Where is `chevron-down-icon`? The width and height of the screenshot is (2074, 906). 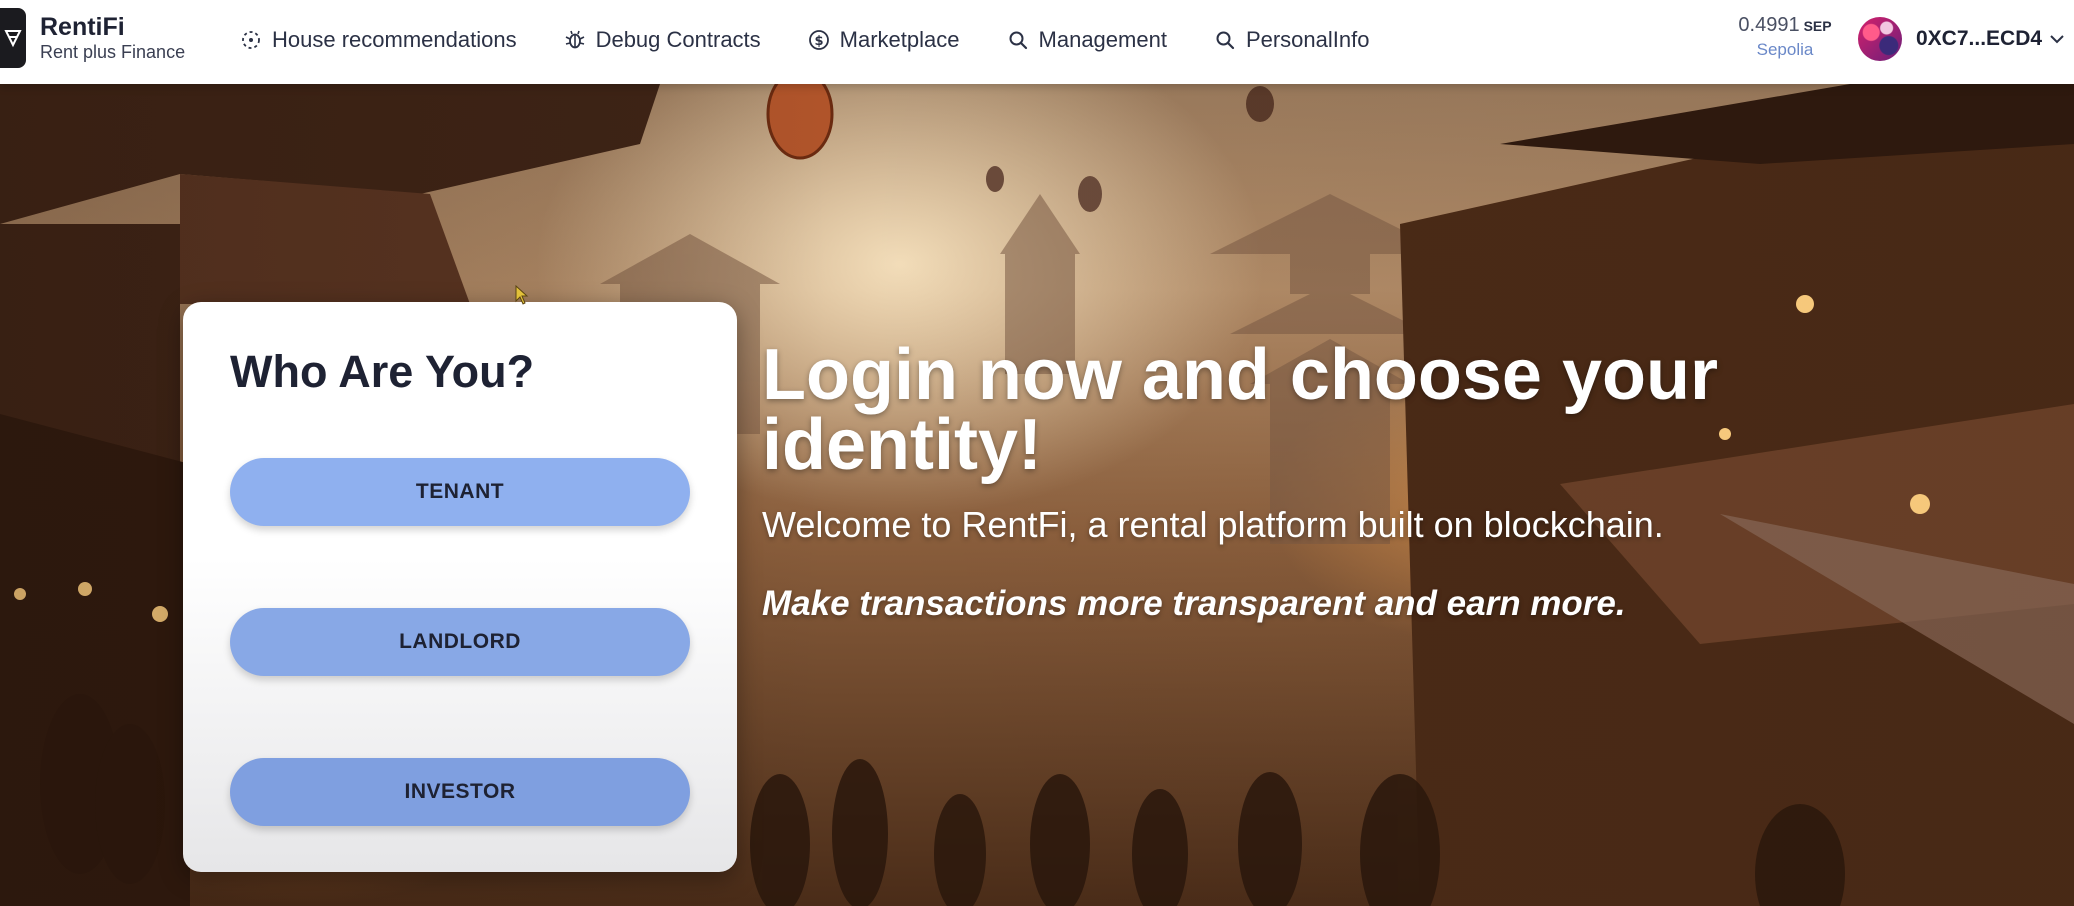
chevron-down-icon is located at coordinates (2057, 39).